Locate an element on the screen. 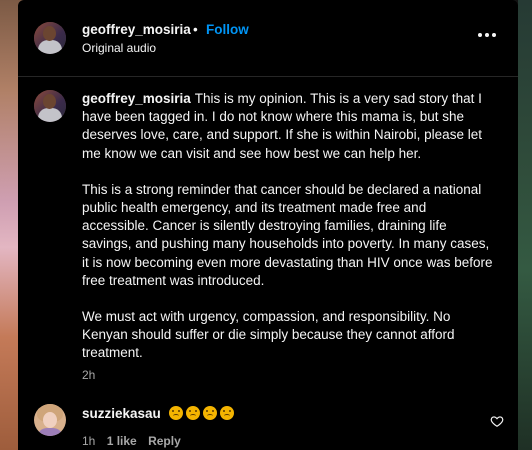  author-avatar is located at coordinates (50, 38).